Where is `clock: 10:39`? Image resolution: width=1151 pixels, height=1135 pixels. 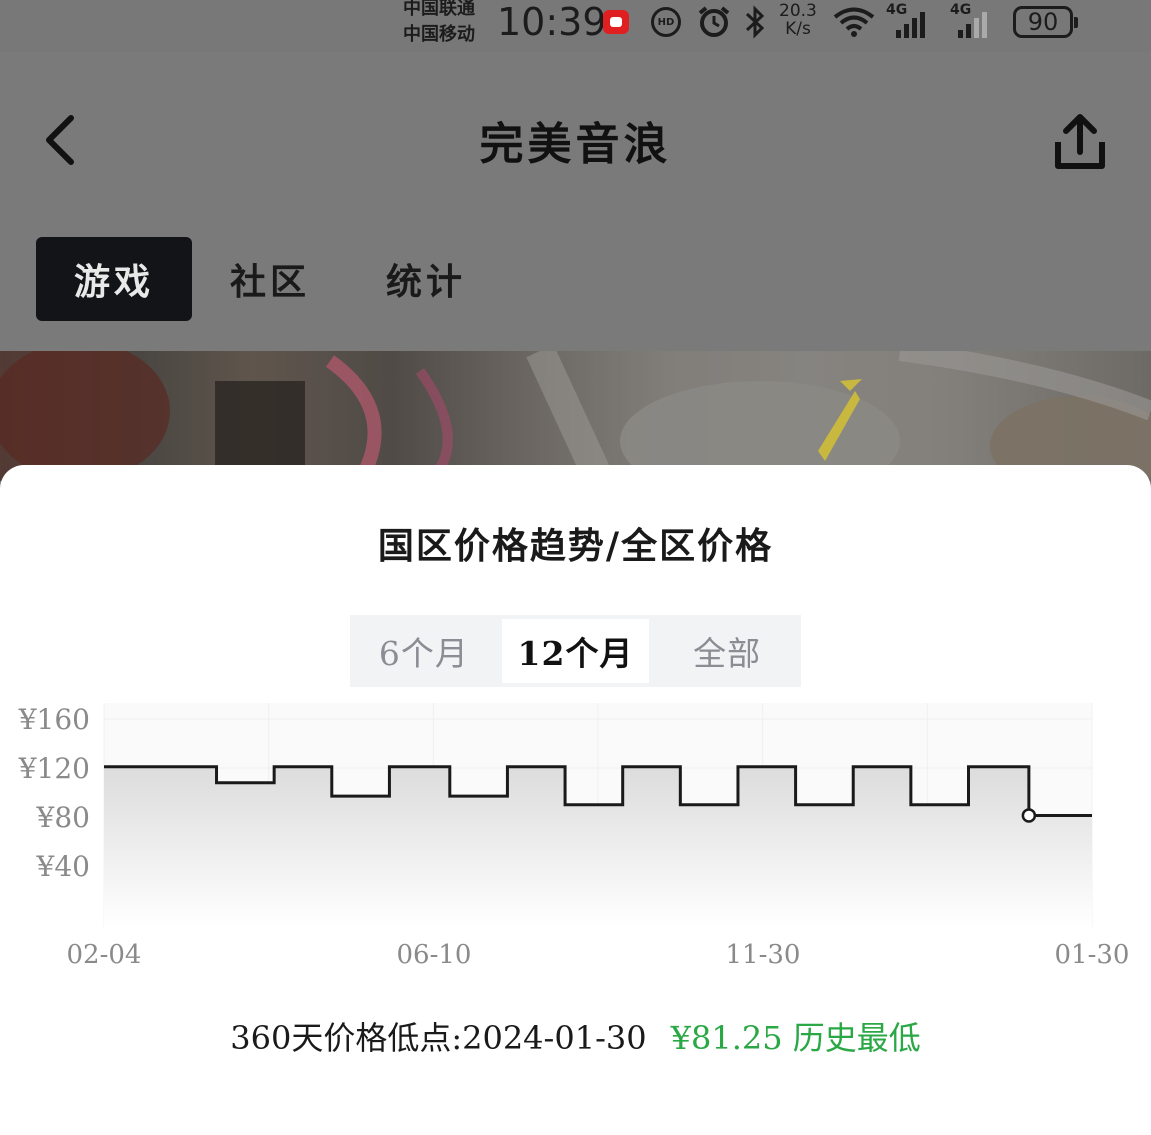 clock: 10:39 is located at coordinates (552, 22).